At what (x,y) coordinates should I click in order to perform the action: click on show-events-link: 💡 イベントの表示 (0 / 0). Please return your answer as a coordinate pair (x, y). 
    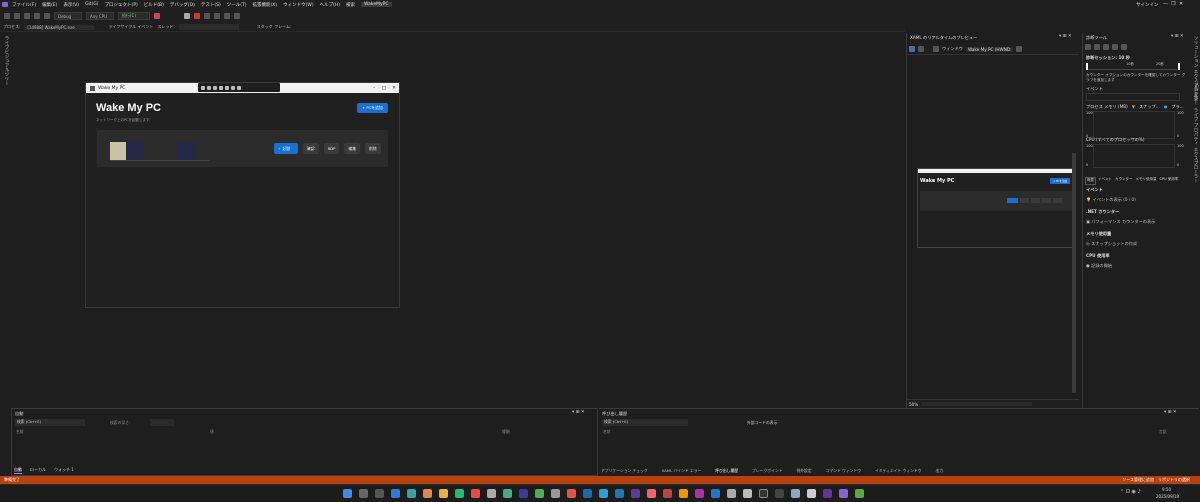
    Looking at the image, I should click on (1111, 200).